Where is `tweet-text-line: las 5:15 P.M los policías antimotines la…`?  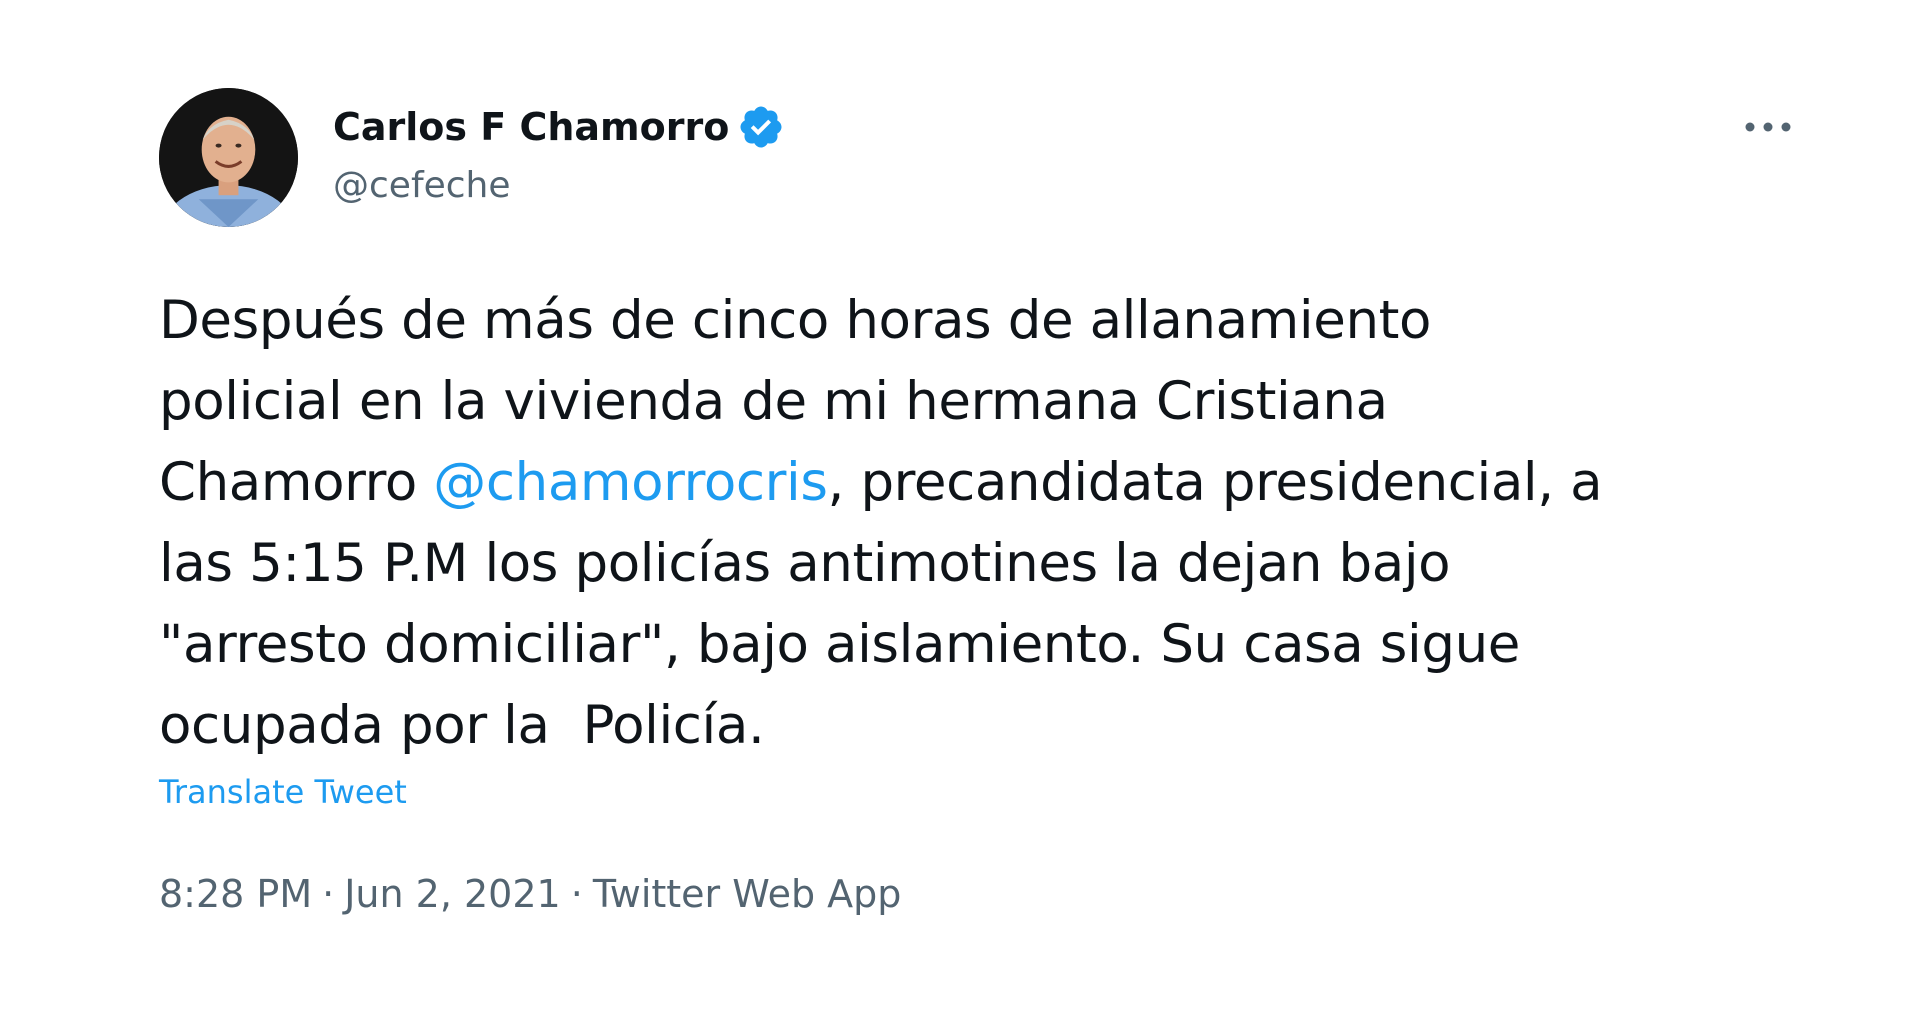 tweet-text-line: las 5:15 P.M los policías antimotines la… is located at coordinates (805, 563).